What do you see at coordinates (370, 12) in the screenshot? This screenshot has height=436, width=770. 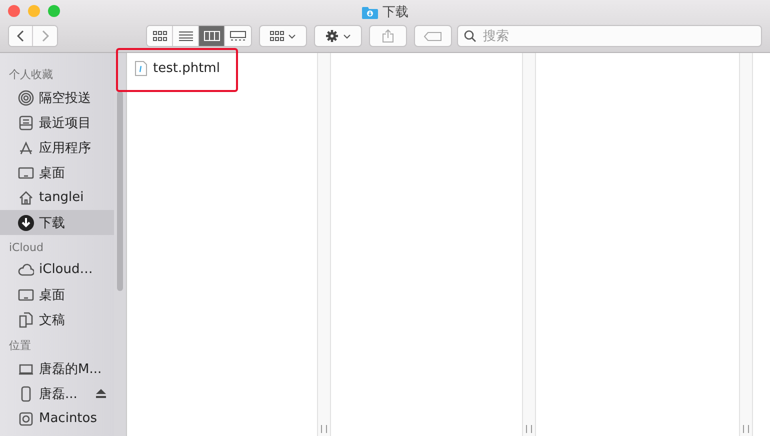 I see `folder-icon` at bounding box center [370, 12].